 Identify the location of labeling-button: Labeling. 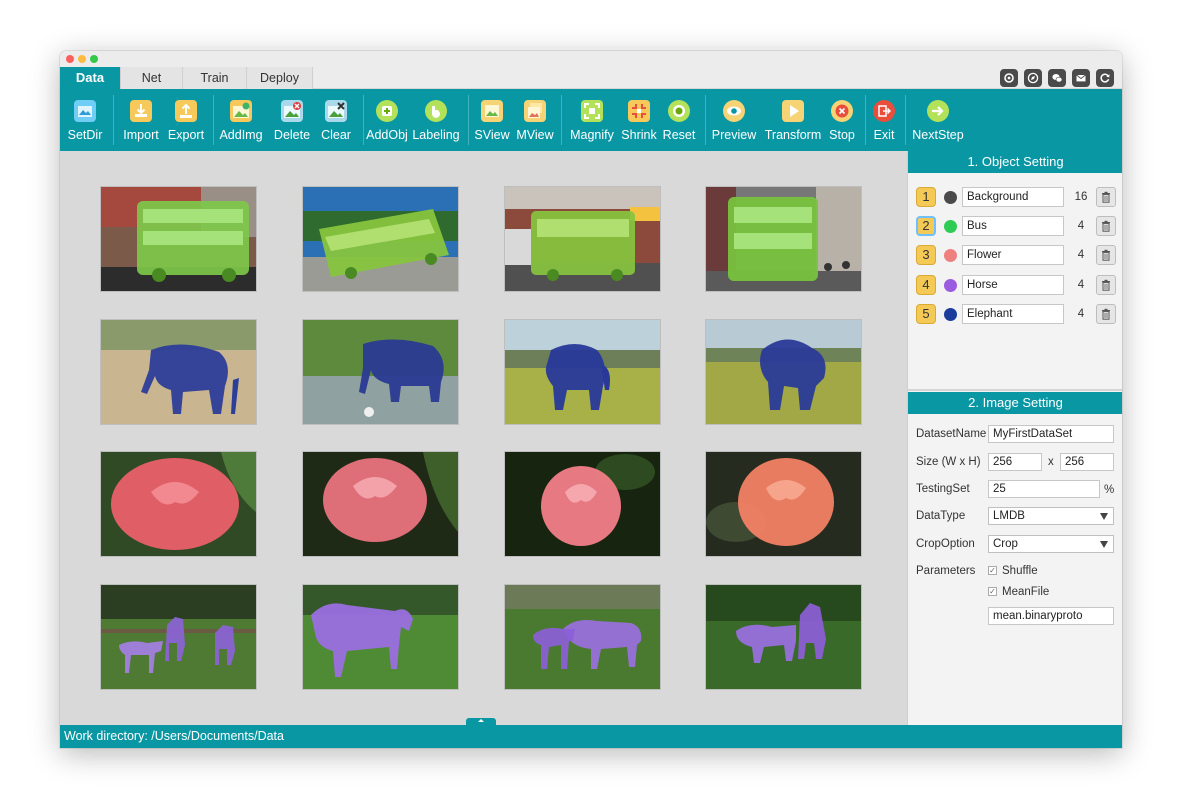
(436, 120).